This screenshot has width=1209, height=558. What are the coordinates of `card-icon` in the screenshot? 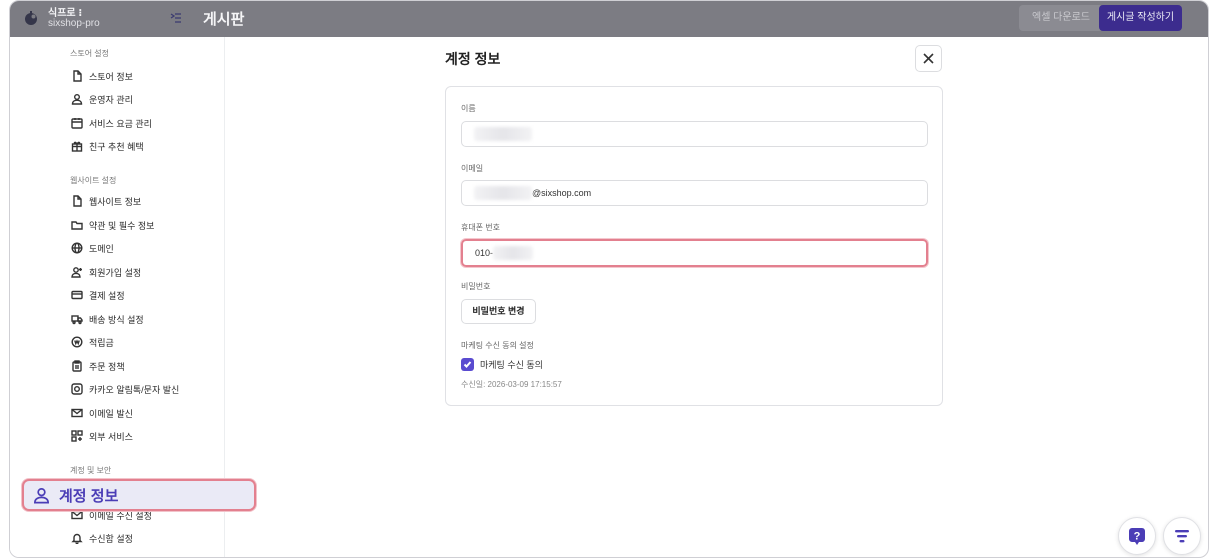 It's located at (76, 295).